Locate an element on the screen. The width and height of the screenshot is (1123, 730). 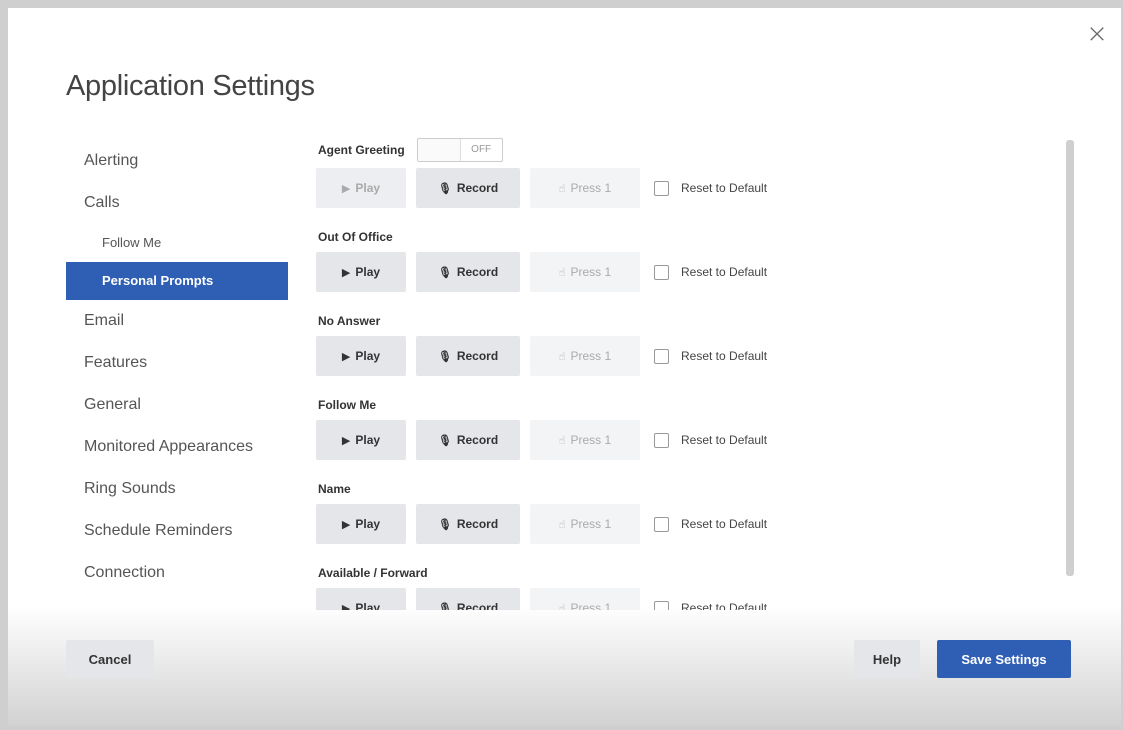
content-scrollbar is located at coordinates (1070, 358).